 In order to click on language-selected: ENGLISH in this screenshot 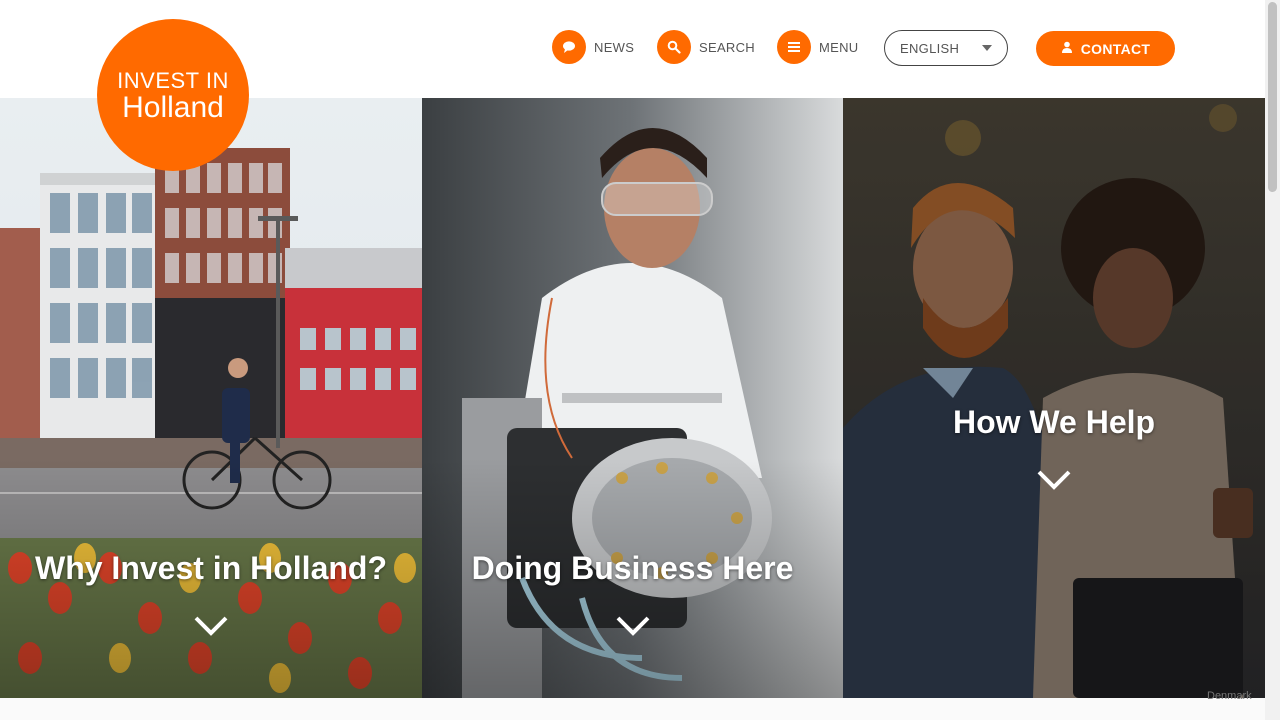, I will do `click(930, 48)`.